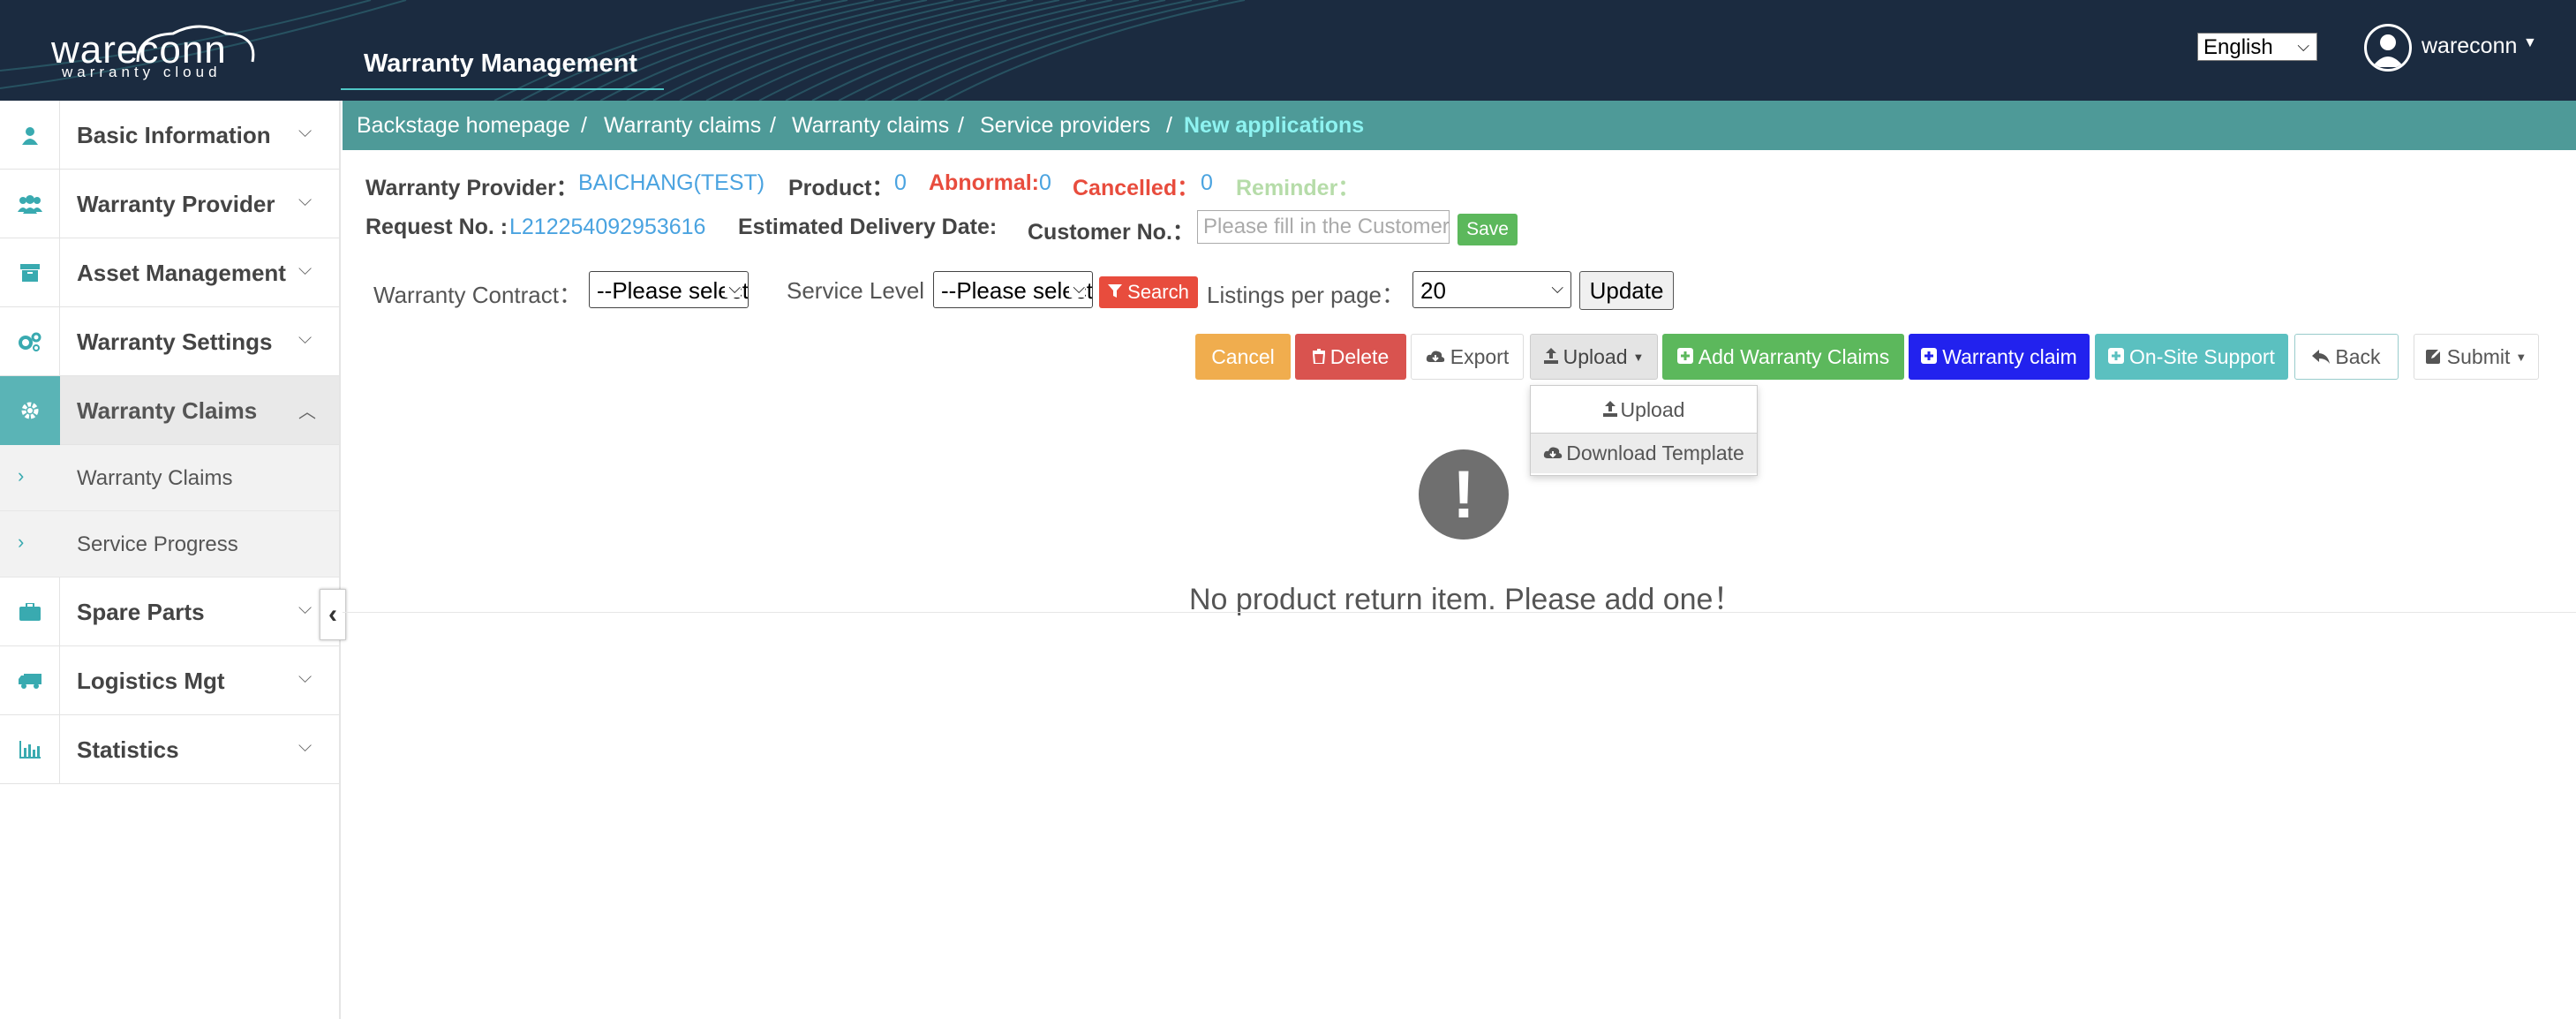  What do you see at coordinates (1275, 125) in the screenshot?
I see `breadcrumb-current: New applications` at bounding box center [1275, 125].